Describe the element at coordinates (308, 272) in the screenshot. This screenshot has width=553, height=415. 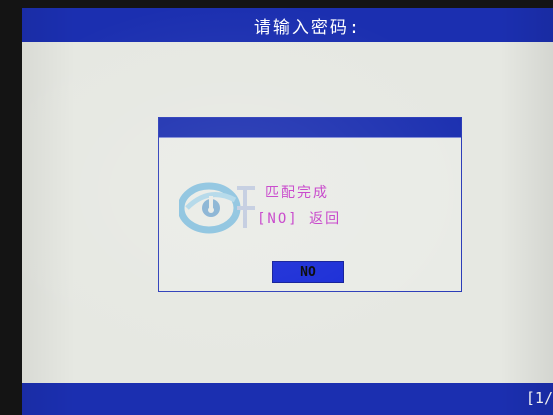
I see `no-button: NO` at that location.